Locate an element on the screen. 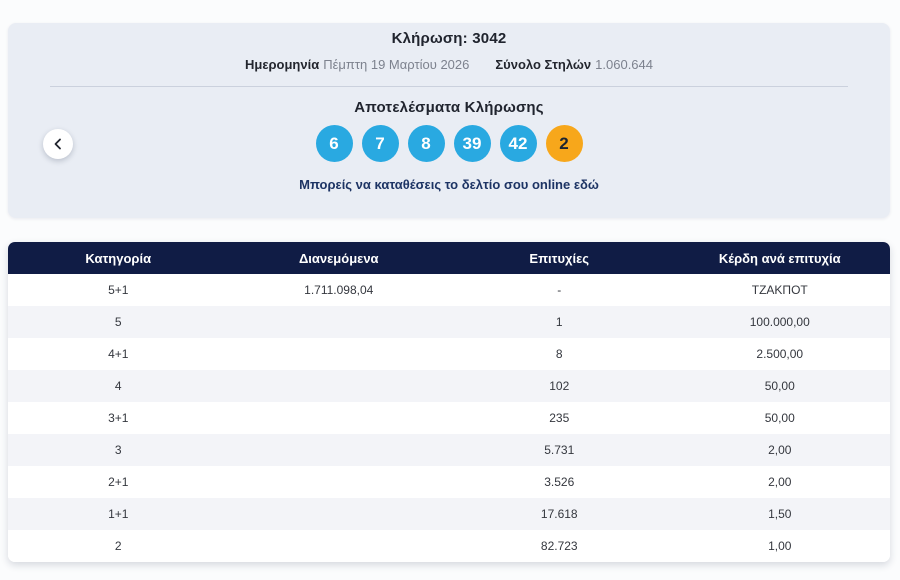  previous-draw-button is located at coordinates (58, 144).